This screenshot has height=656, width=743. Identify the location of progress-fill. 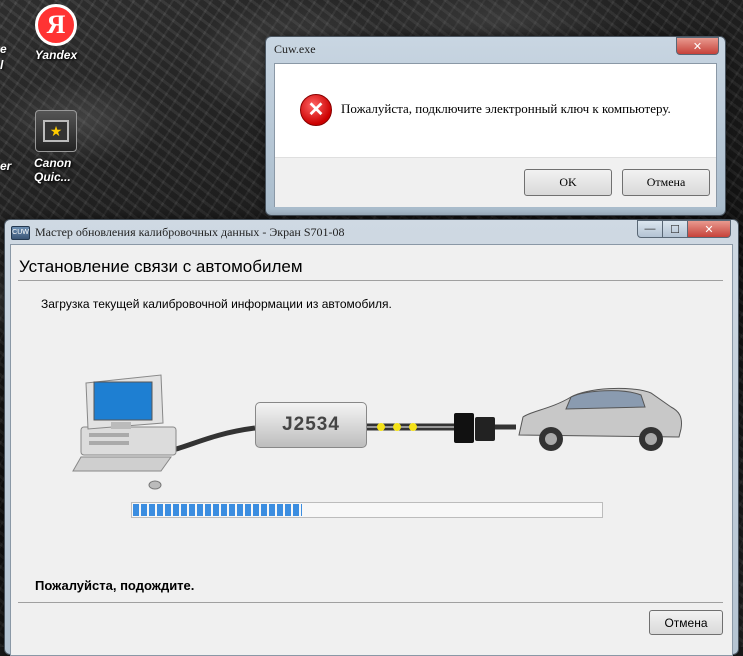
(218, 510).